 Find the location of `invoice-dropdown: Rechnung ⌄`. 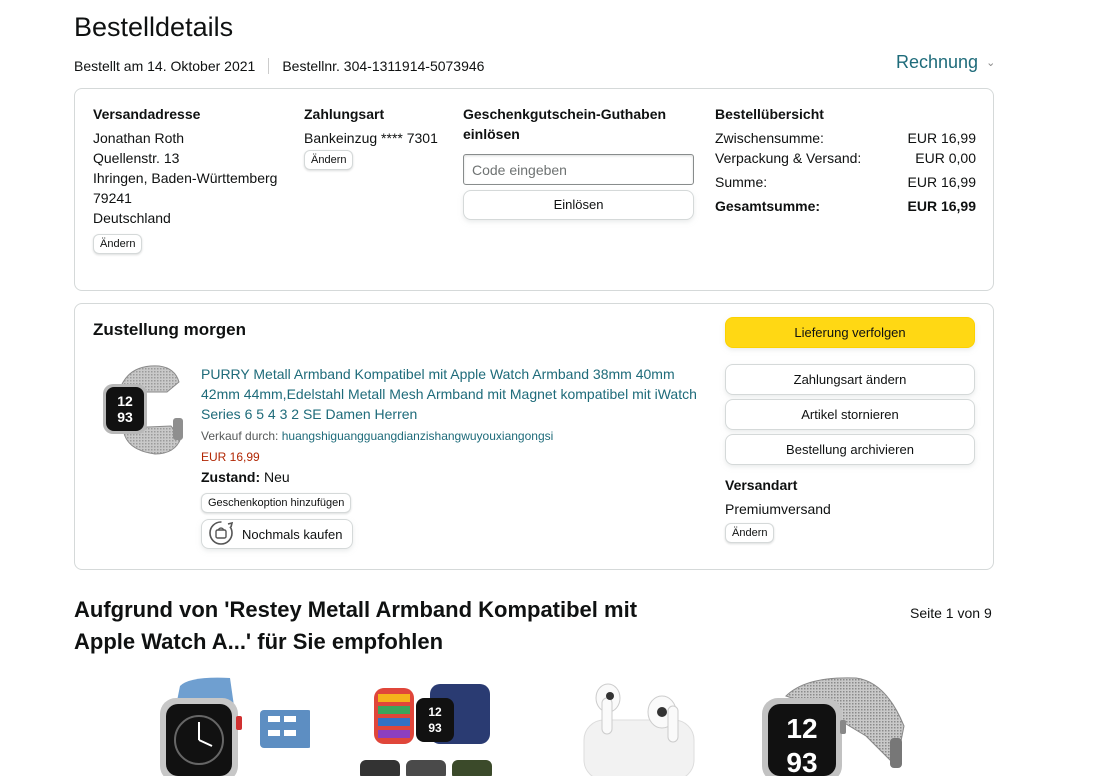

invoice-dropdown: Rechnung ⌄ is located at coordinates (945, 62).